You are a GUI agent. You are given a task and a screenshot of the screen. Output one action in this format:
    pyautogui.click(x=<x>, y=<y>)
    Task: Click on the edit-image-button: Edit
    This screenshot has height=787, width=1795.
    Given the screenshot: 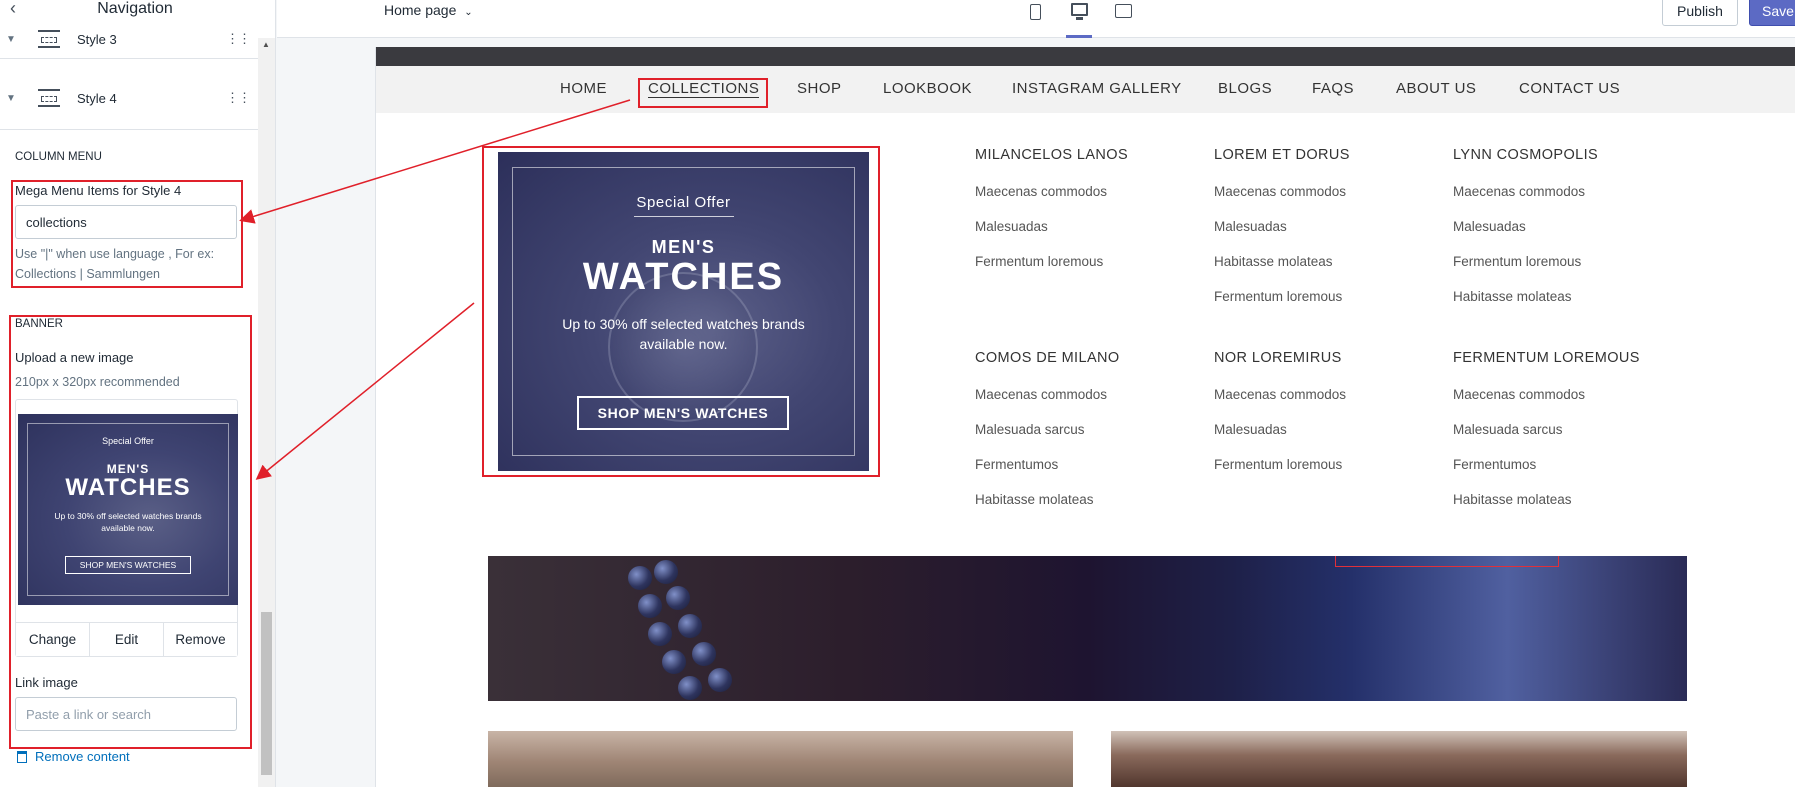 What is the action you would take?
    pyautogui.click(x=127, y=639)
    